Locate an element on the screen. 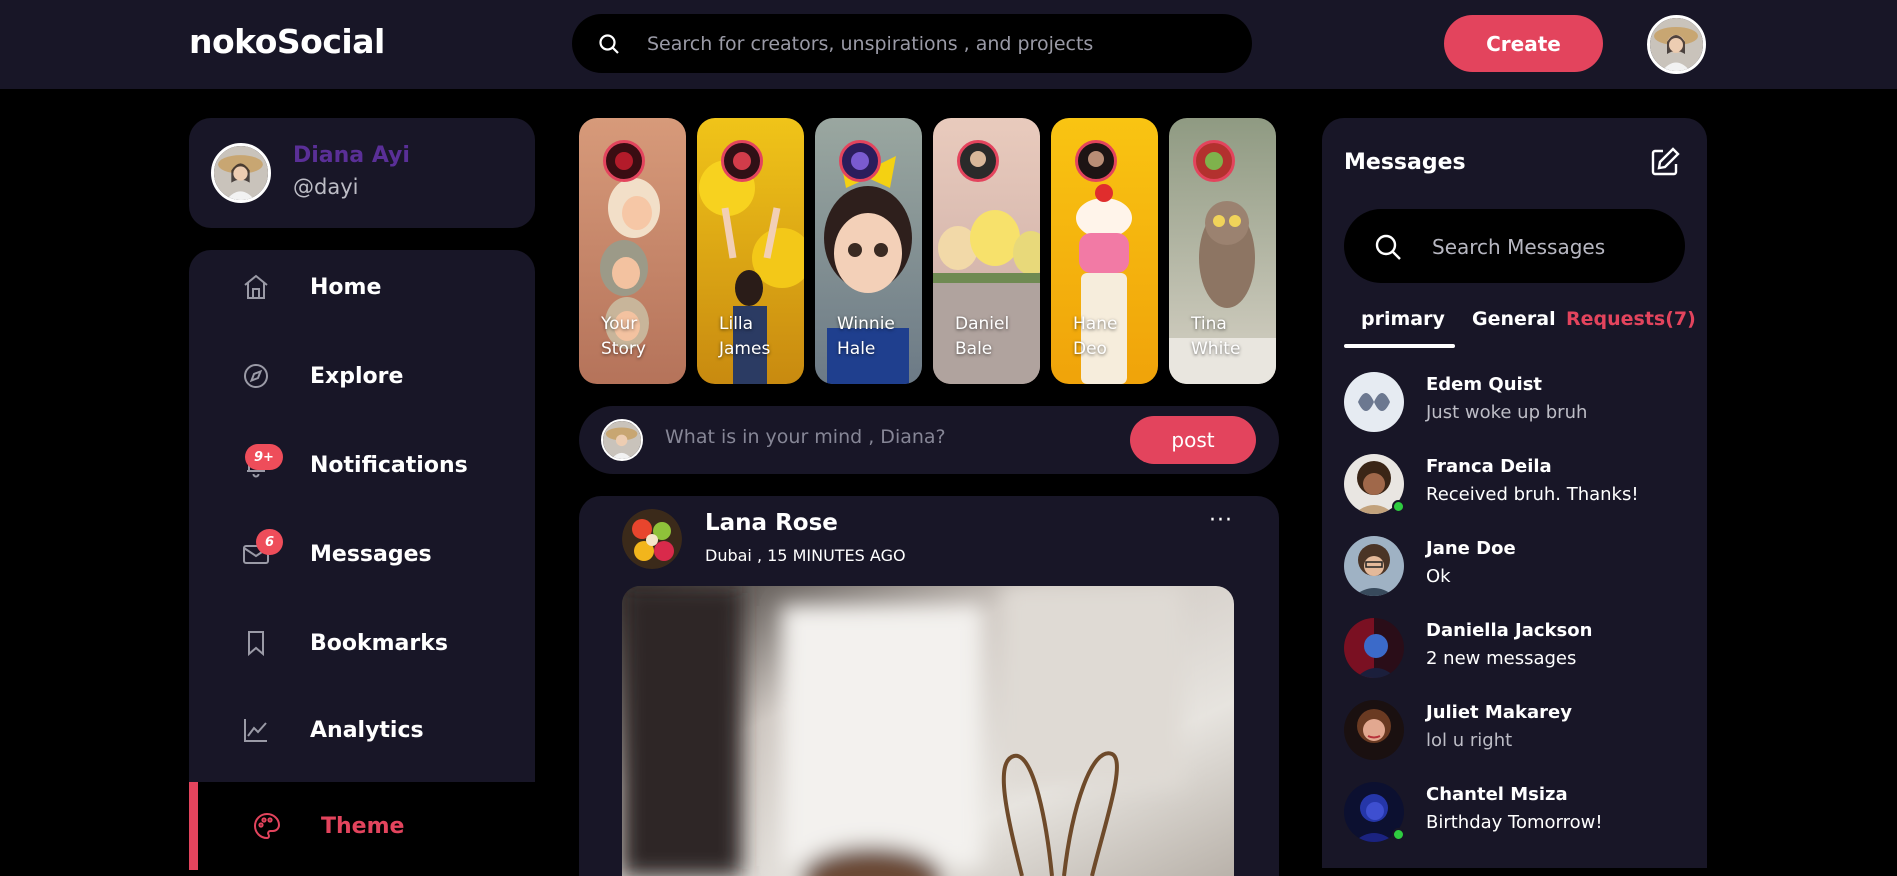 This screenshot has width=1897, height=876. sidebar-item-label: Explore is located at coordinates (357, 376).